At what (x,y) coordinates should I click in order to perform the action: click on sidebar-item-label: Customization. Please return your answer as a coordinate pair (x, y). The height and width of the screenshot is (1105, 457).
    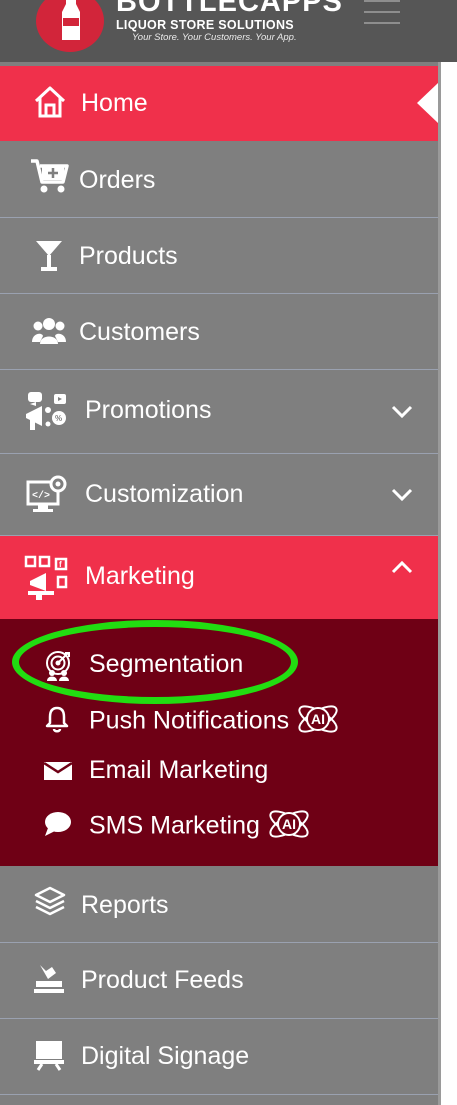
    Looking at the image, I should click on (164, 494).